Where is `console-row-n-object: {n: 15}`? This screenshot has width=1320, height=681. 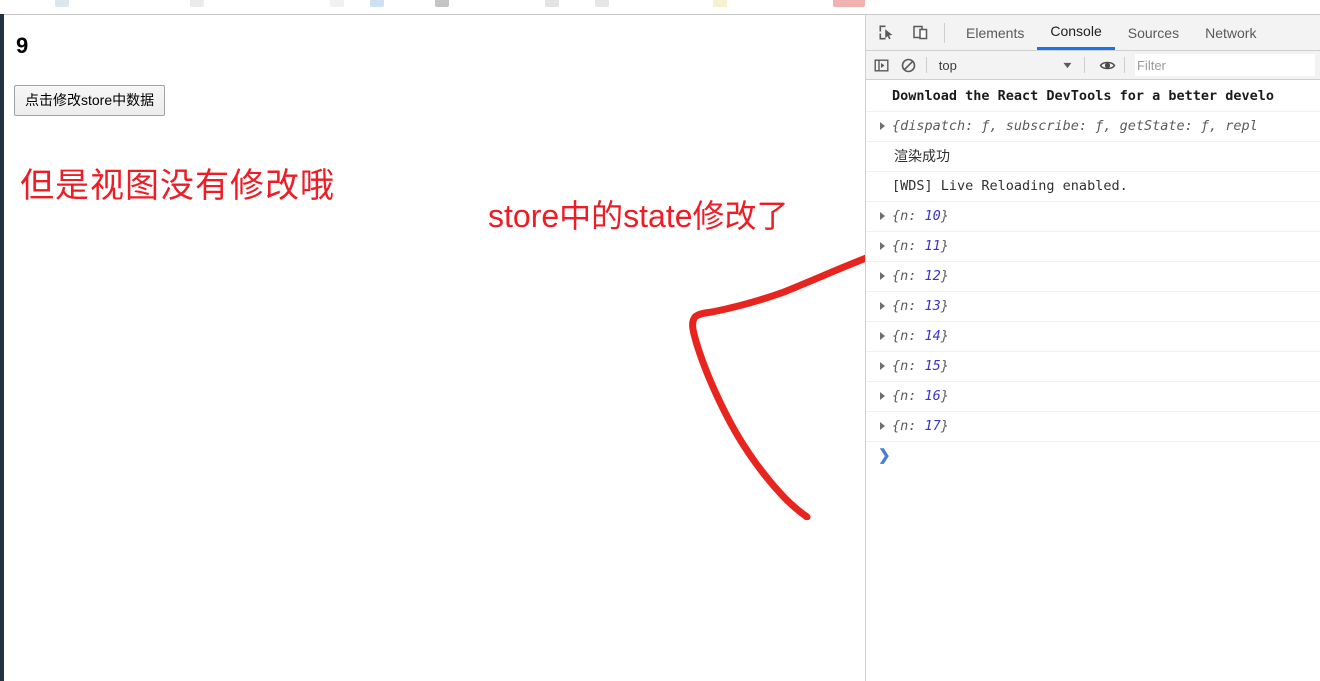
console-row-n-object: {n: 15} is located at coordinates (1093, 367).